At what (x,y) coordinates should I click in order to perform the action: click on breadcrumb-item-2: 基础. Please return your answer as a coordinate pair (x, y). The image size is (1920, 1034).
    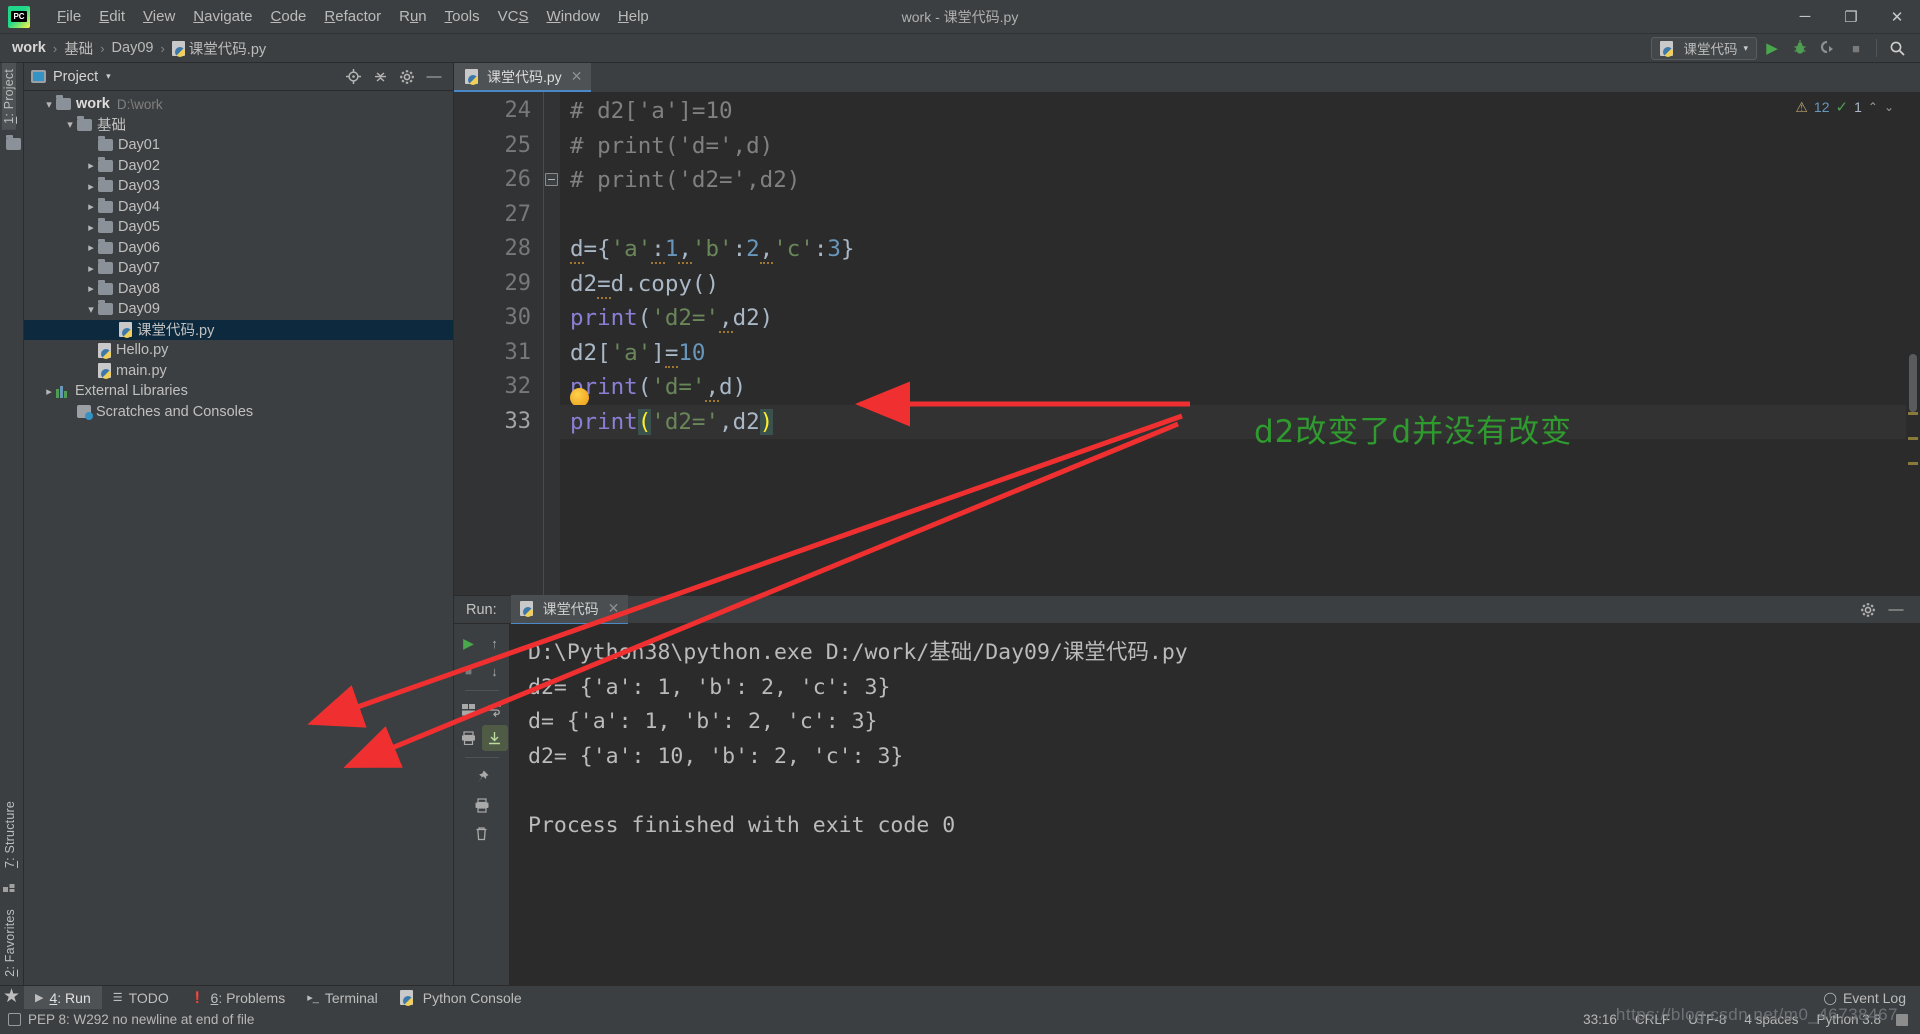
    Looking at the image, I should click on (78, 48).